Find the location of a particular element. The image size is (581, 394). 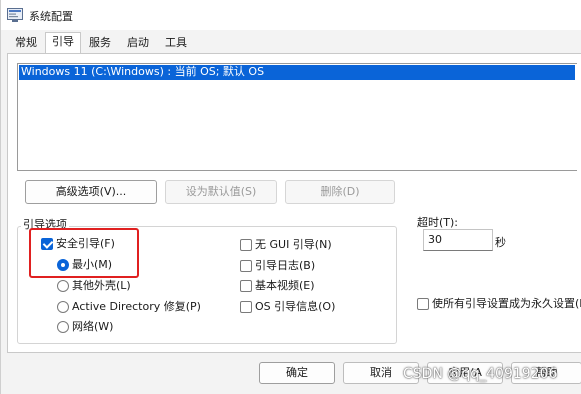

os-boot-info-label: OS 引导信息(O) is located at coordinates (295, 306).